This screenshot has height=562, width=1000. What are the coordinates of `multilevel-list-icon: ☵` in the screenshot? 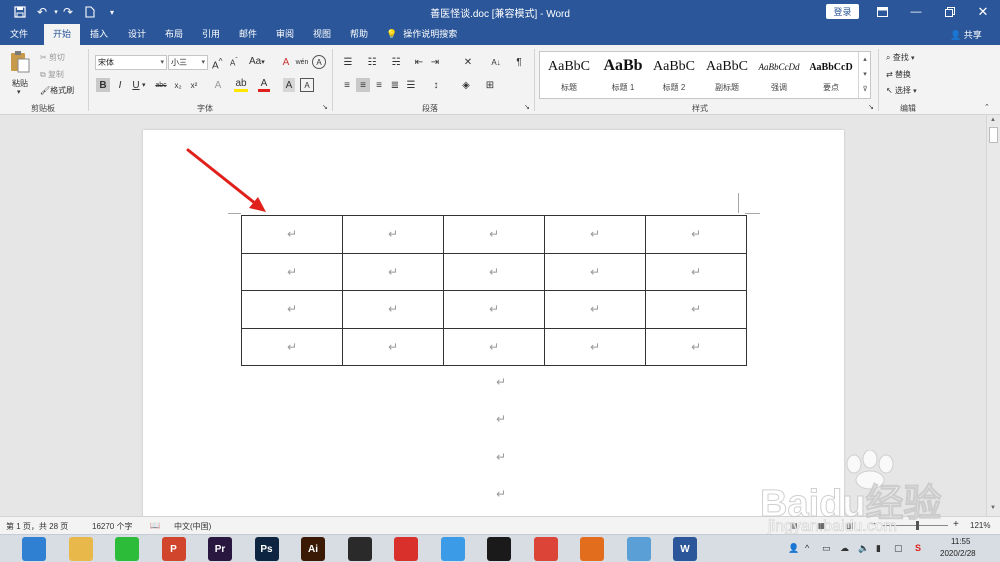 It's located at (396, 62).